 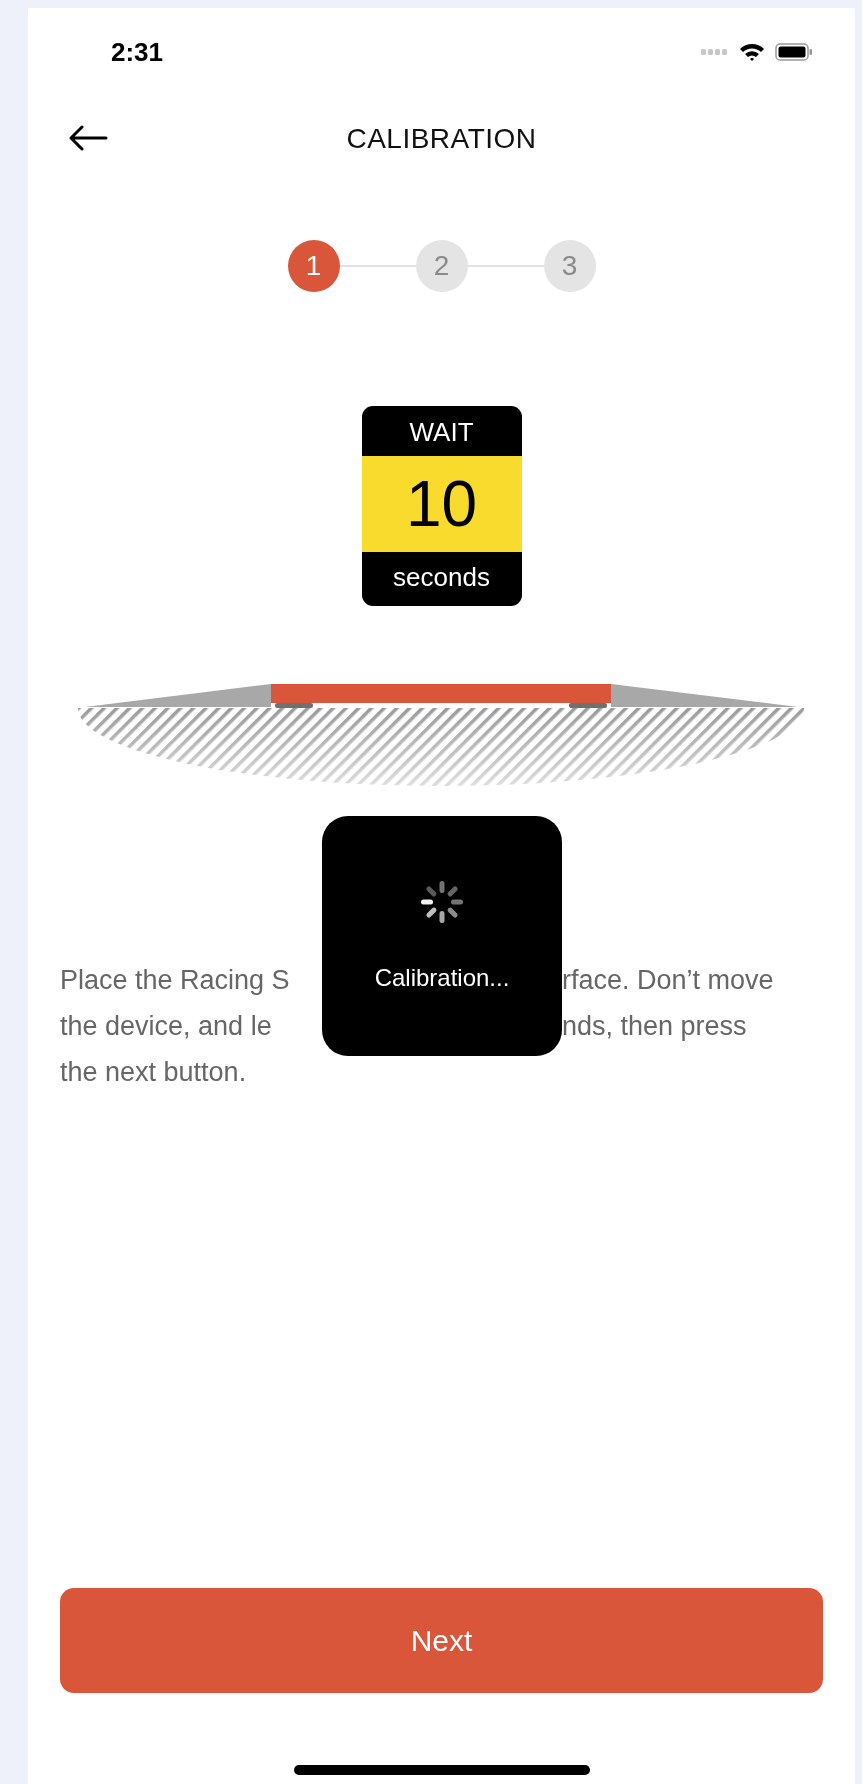 What do you see at coordinates (175, 980) in the screenshot?
I see `instruction-text: Place the Racing S` at bounding box center [175, 980].